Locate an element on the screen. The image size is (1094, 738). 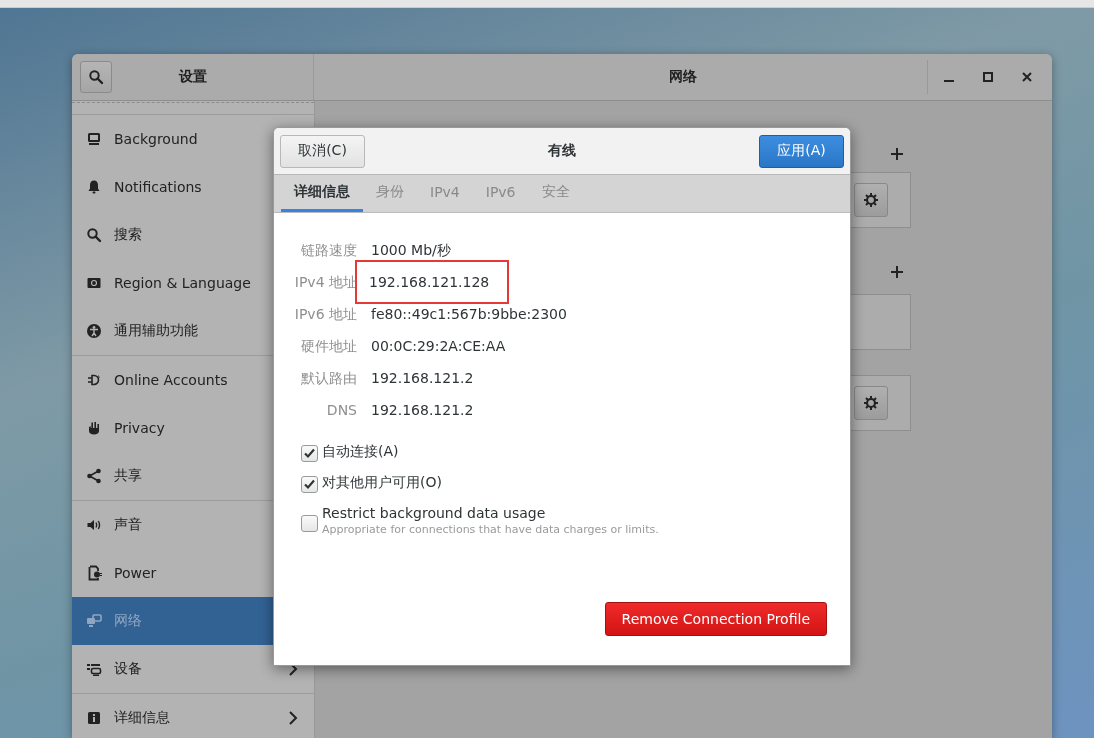
apply-button: 应用(A) is located at coordinates (801, 151).